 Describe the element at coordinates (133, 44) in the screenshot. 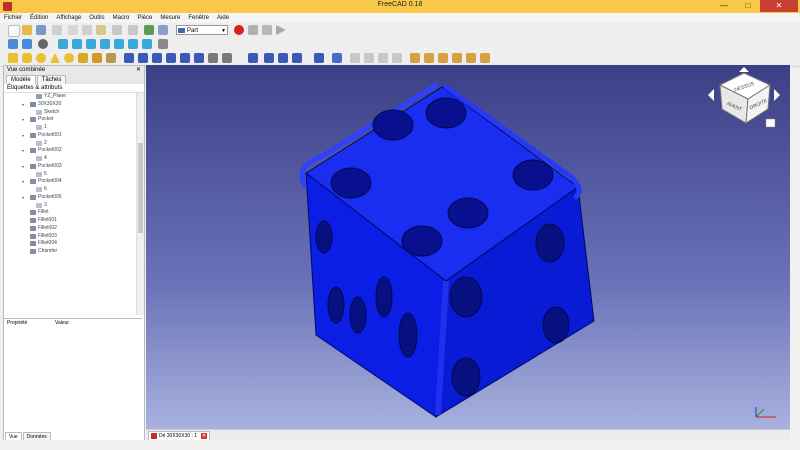

I see `bottom-view-icon` at that location.